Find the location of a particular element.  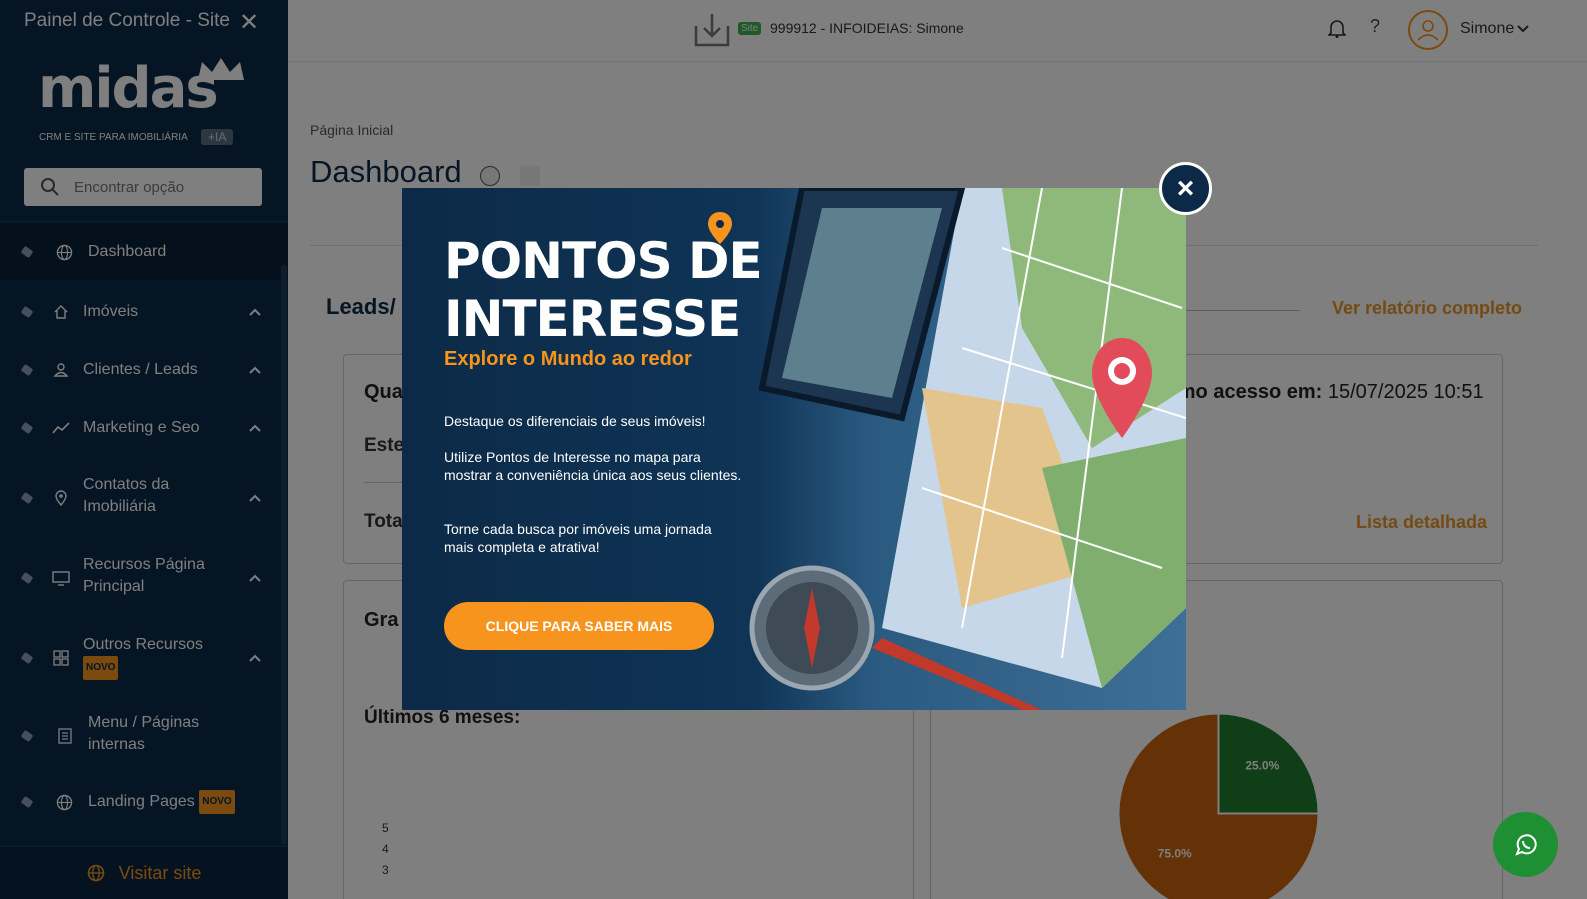

whatsapp-button is located at coordinates (1525, 844).